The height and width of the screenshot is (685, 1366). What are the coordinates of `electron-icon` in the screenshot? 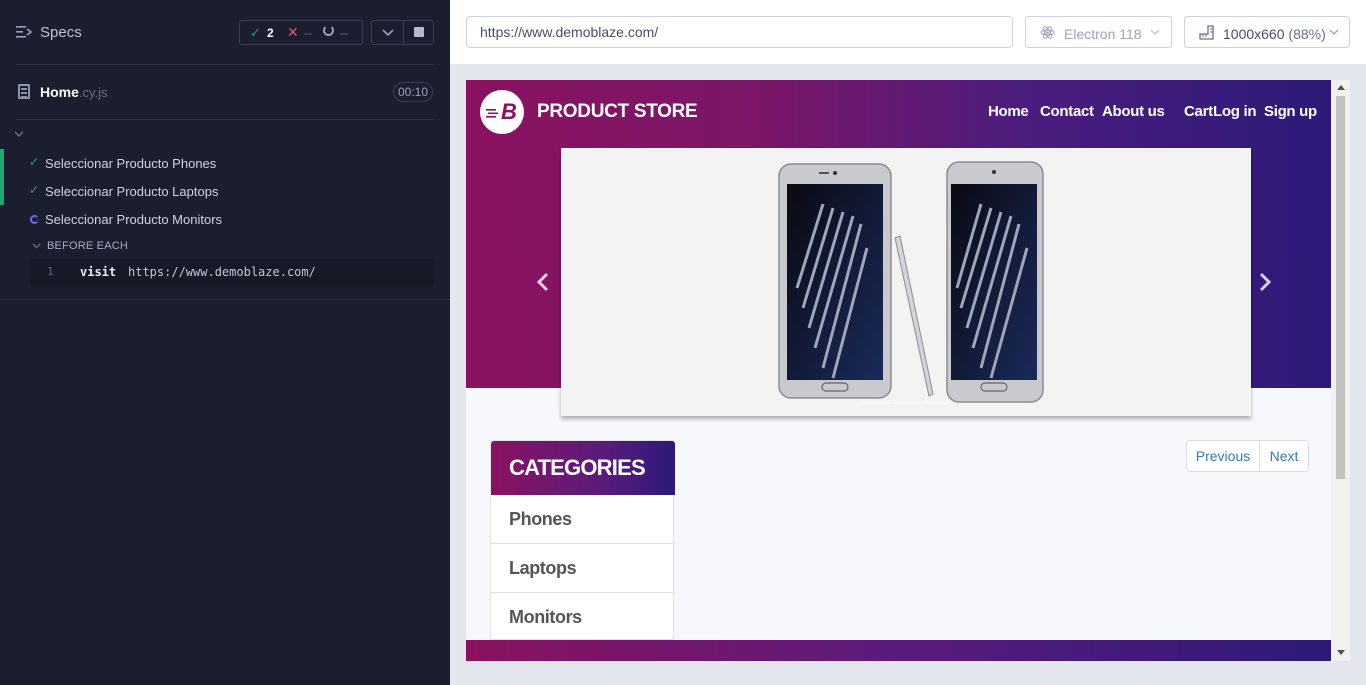 It's located at (1047, 32).